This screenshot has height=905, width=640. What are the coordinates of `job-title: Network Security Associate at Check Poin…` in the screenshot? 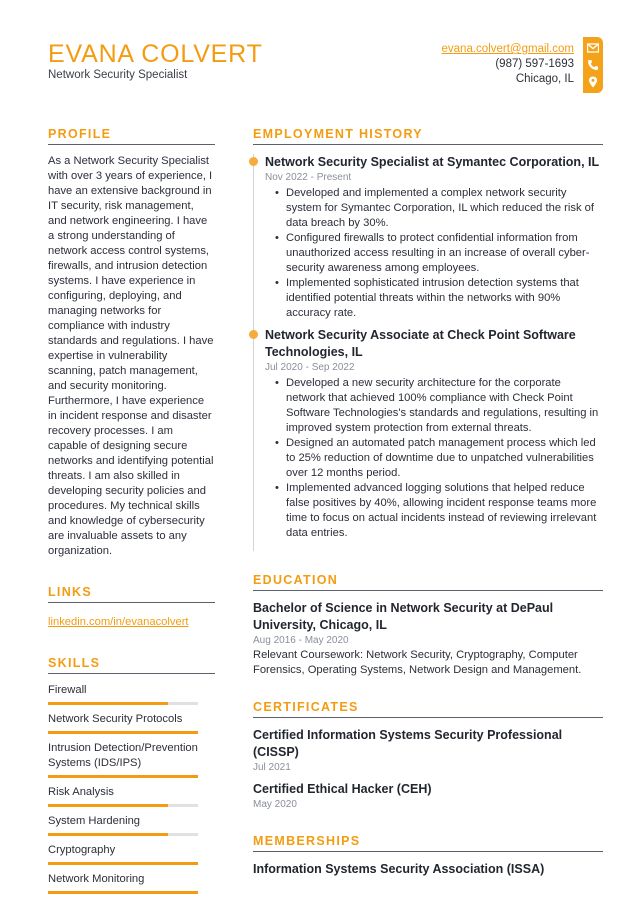 It's located at (420, 343).